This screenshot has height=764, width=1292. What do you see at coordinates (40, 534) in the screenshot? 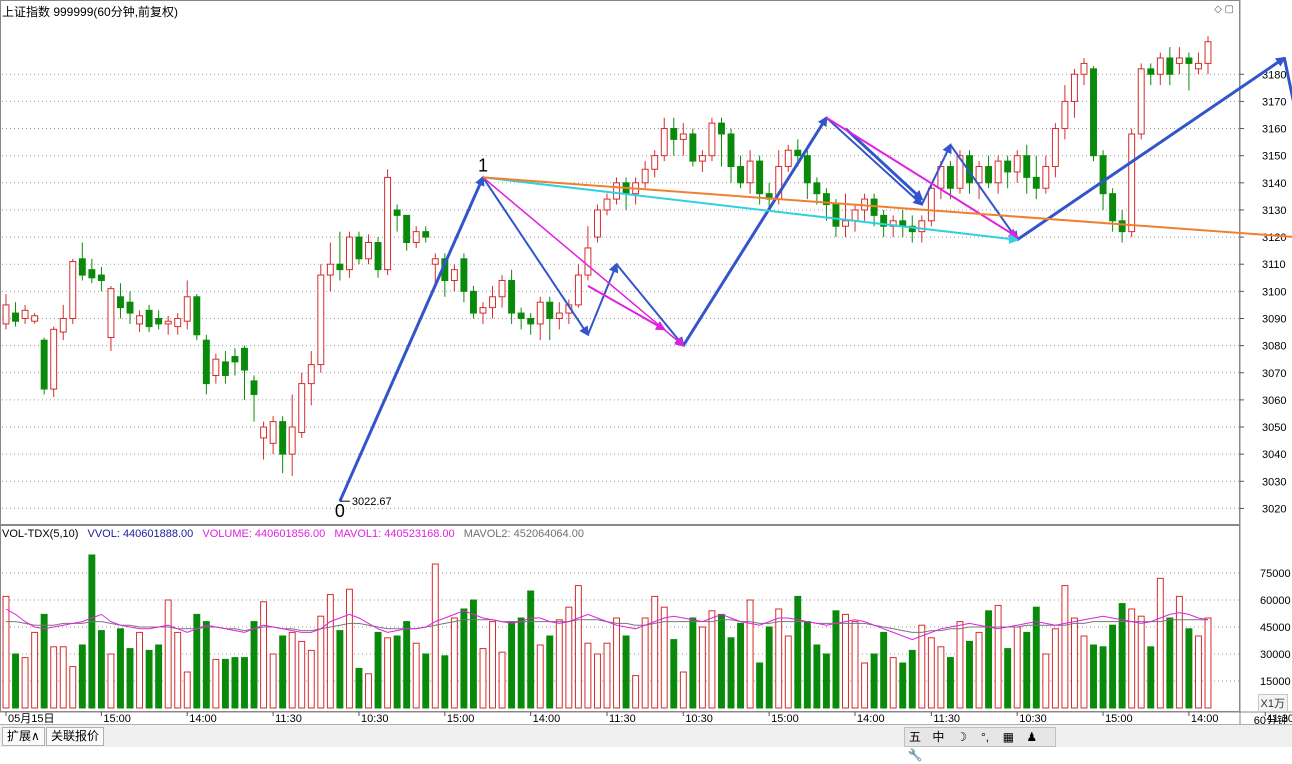
I see `vol-indicator-name: VOL-TDX(5,10)` at bounding box center [40, 534].